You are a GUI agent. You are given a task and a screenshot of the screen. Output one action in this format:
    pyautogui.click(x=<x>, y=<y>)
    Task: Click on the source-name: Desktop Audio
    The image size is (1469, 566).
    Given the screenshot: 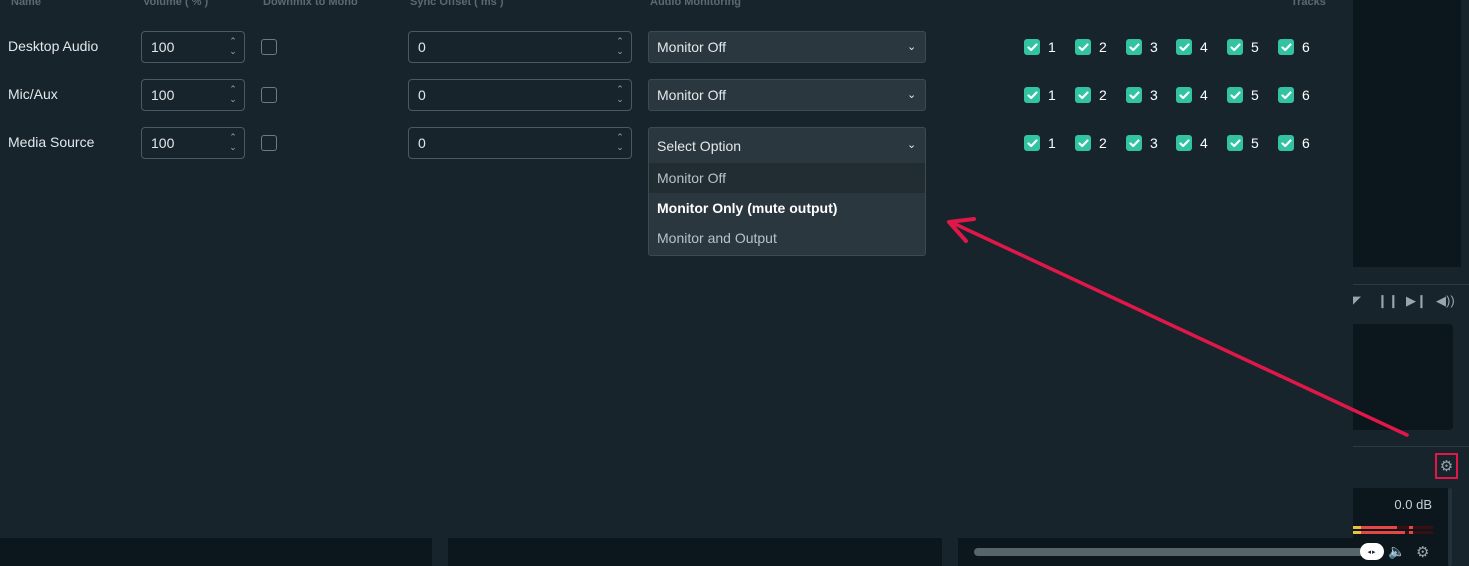 What is the action you would take?
    pyautogui.click(x=53, y=46)
    